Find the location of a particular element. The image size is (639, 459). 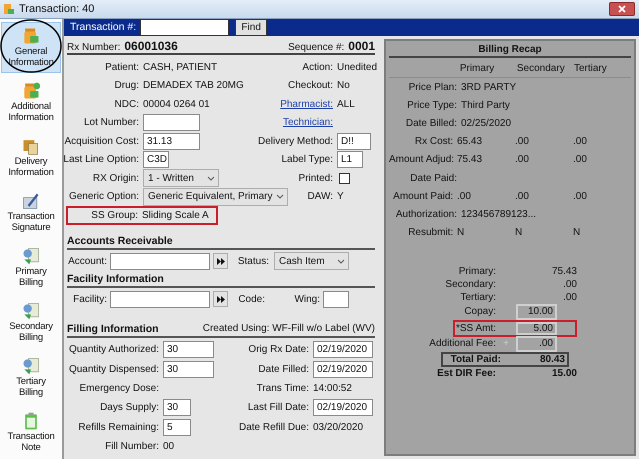

total-label: Additional Fee: is located at coordinates (462, 344).